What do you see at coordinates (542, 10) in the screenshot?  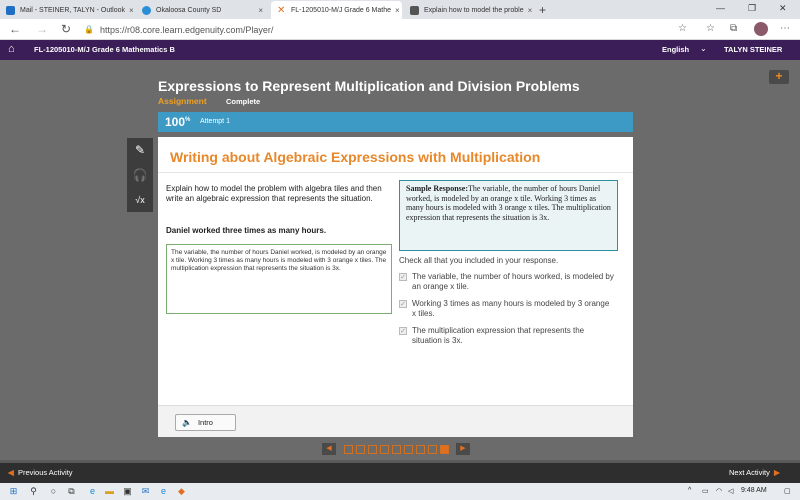 I see `new-tab-button: +` at bounding box center [542, 10].